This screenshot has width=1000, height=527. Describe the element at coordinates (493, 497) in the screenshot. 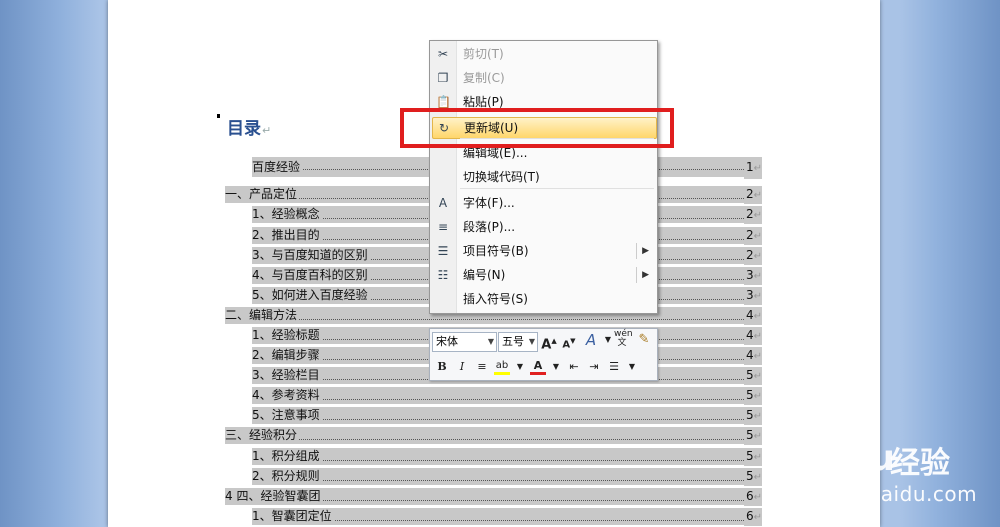

I see `toc-entry: 4 四、经验智囊团 6↵` at that location.